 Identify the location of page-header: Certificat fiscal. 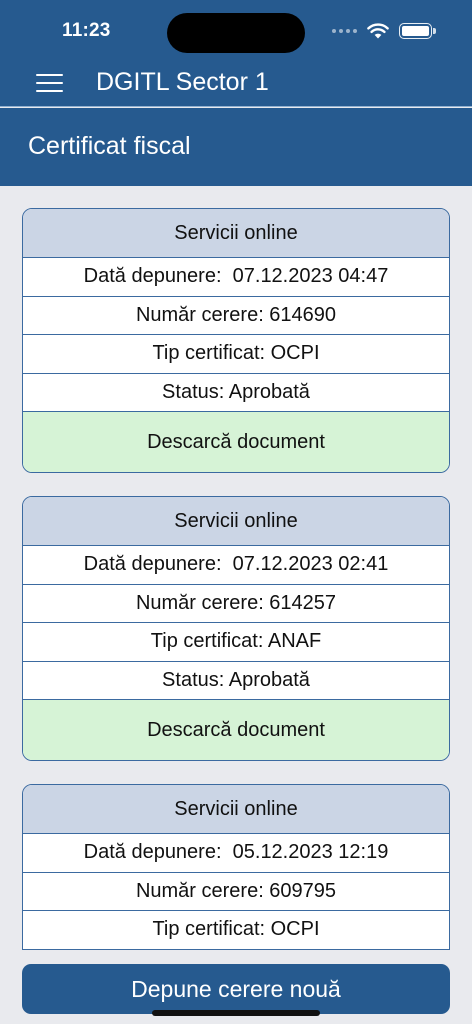
(236, 147).